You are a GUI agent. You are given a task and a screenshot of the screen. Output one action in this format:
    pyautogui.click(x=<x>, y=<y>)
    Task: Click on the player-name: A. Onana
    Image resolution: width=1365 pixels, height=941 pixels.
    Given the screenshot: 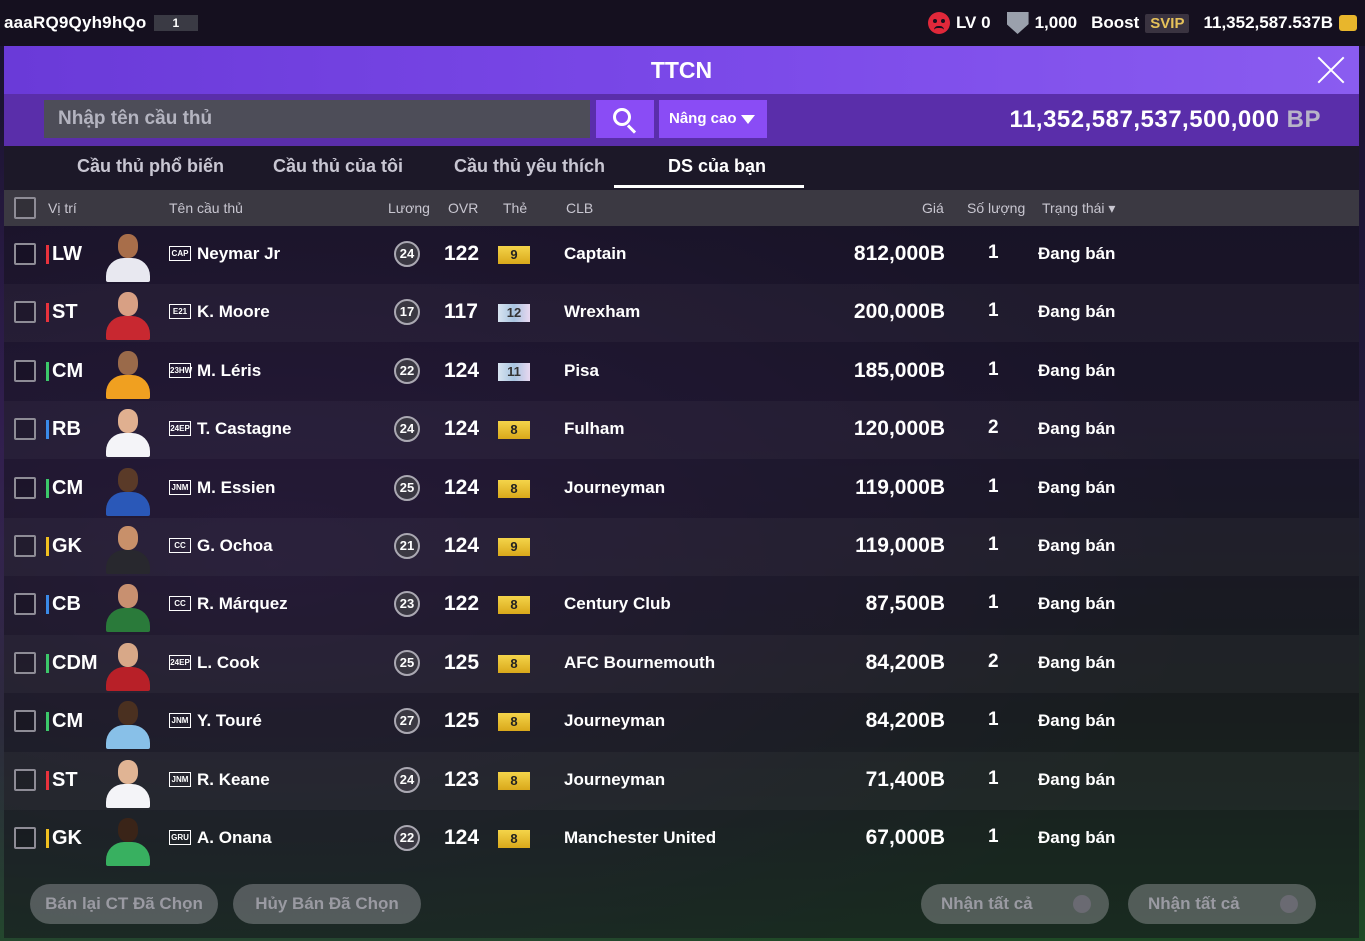 What is the action you would take?
    pyautogui.click(x=234, y=838)
    